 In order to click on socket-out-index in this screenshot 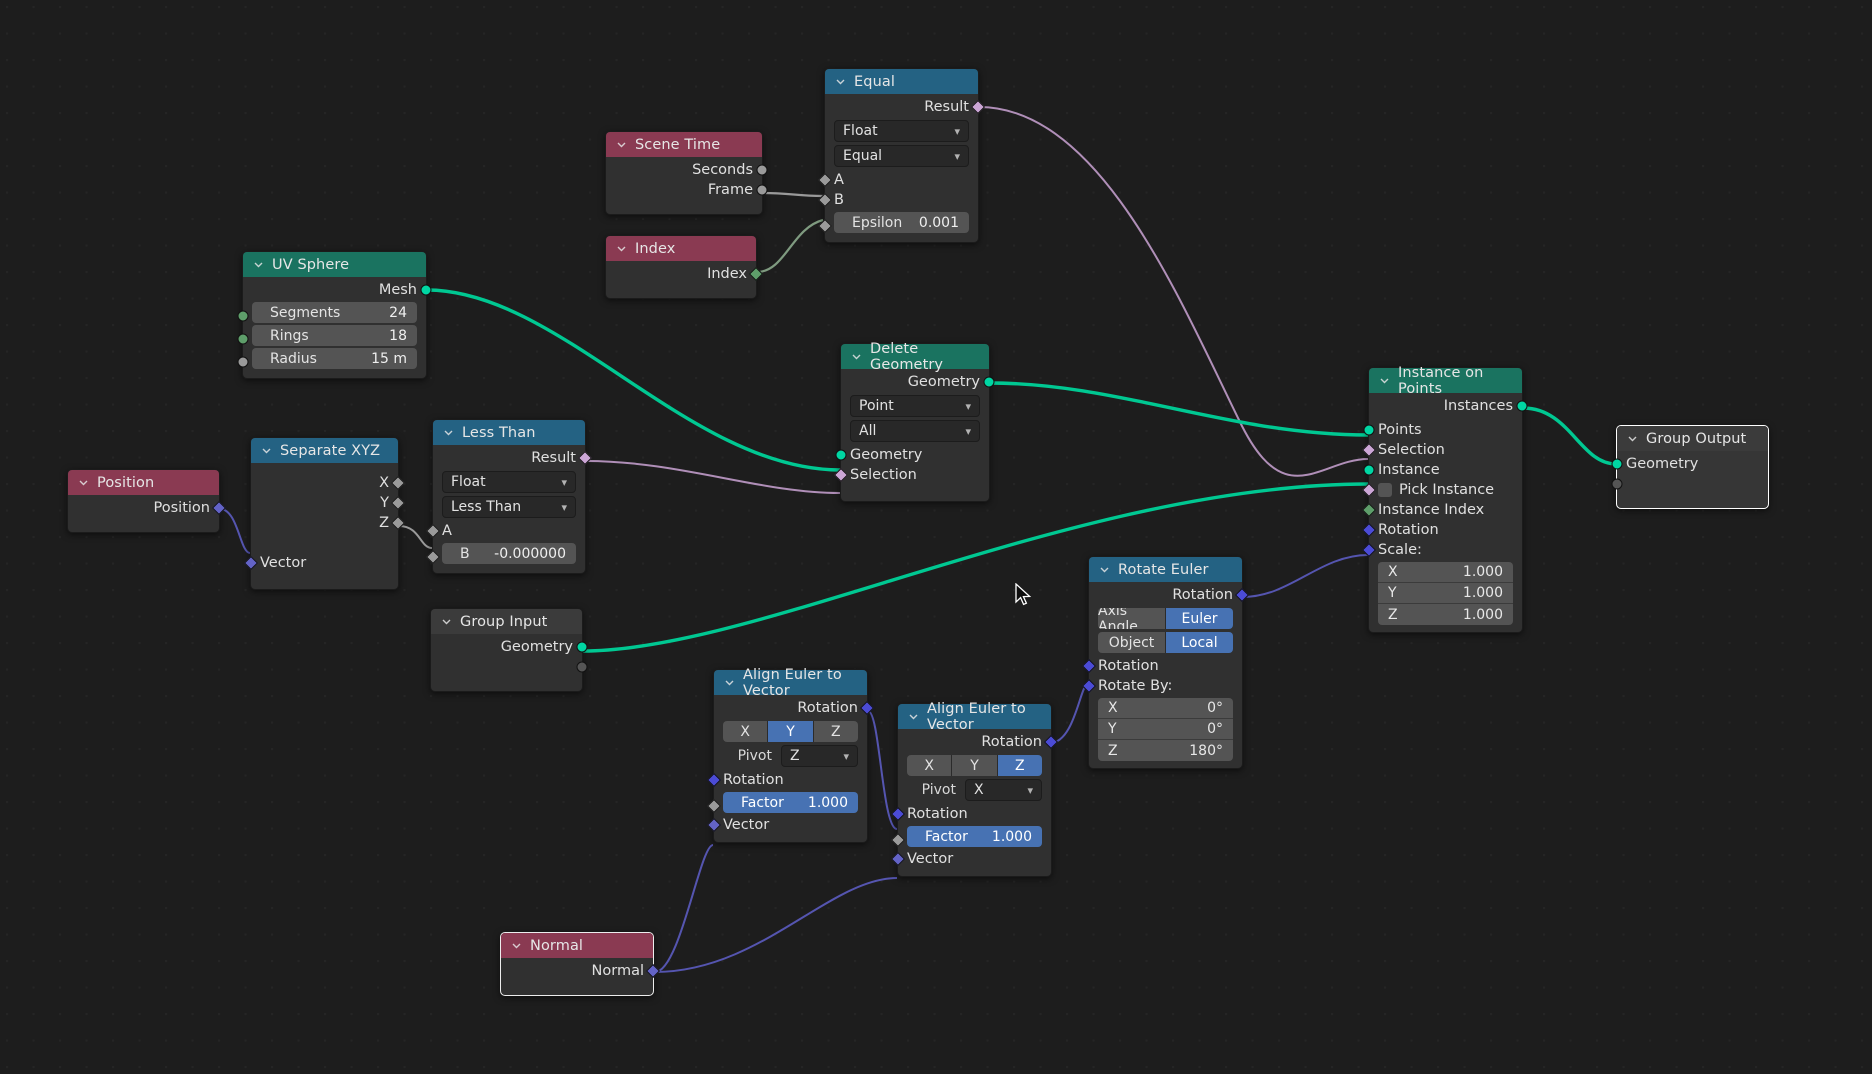, I will do `click(756, 274)`.